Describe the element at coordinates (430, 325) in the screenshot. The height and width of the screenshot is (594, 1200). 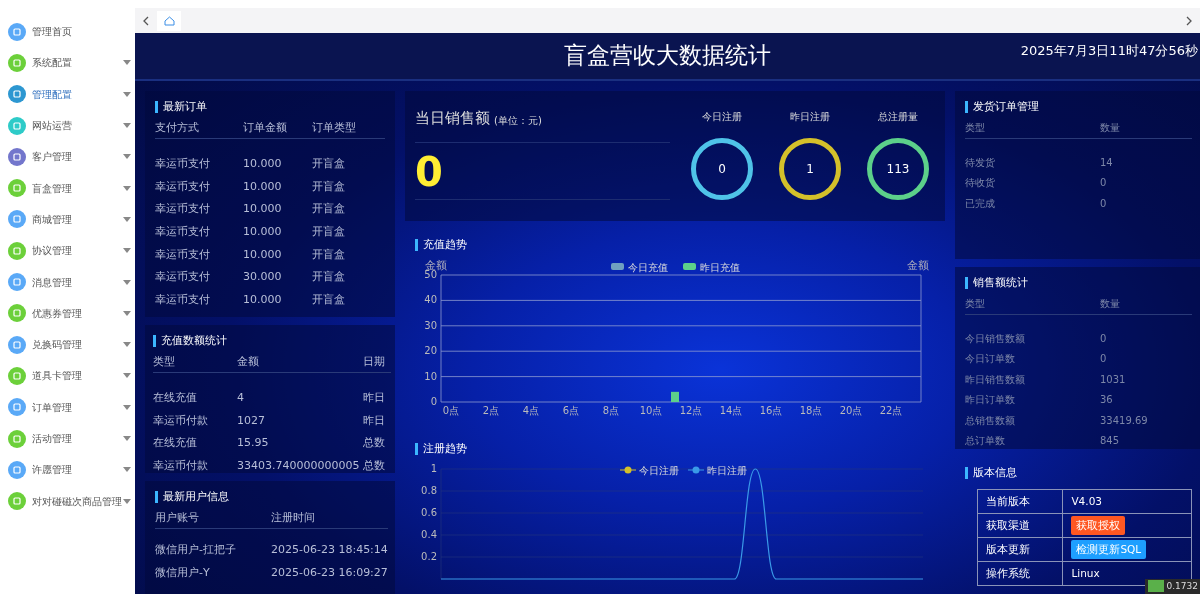
I see `axis-label: 30` at that location.